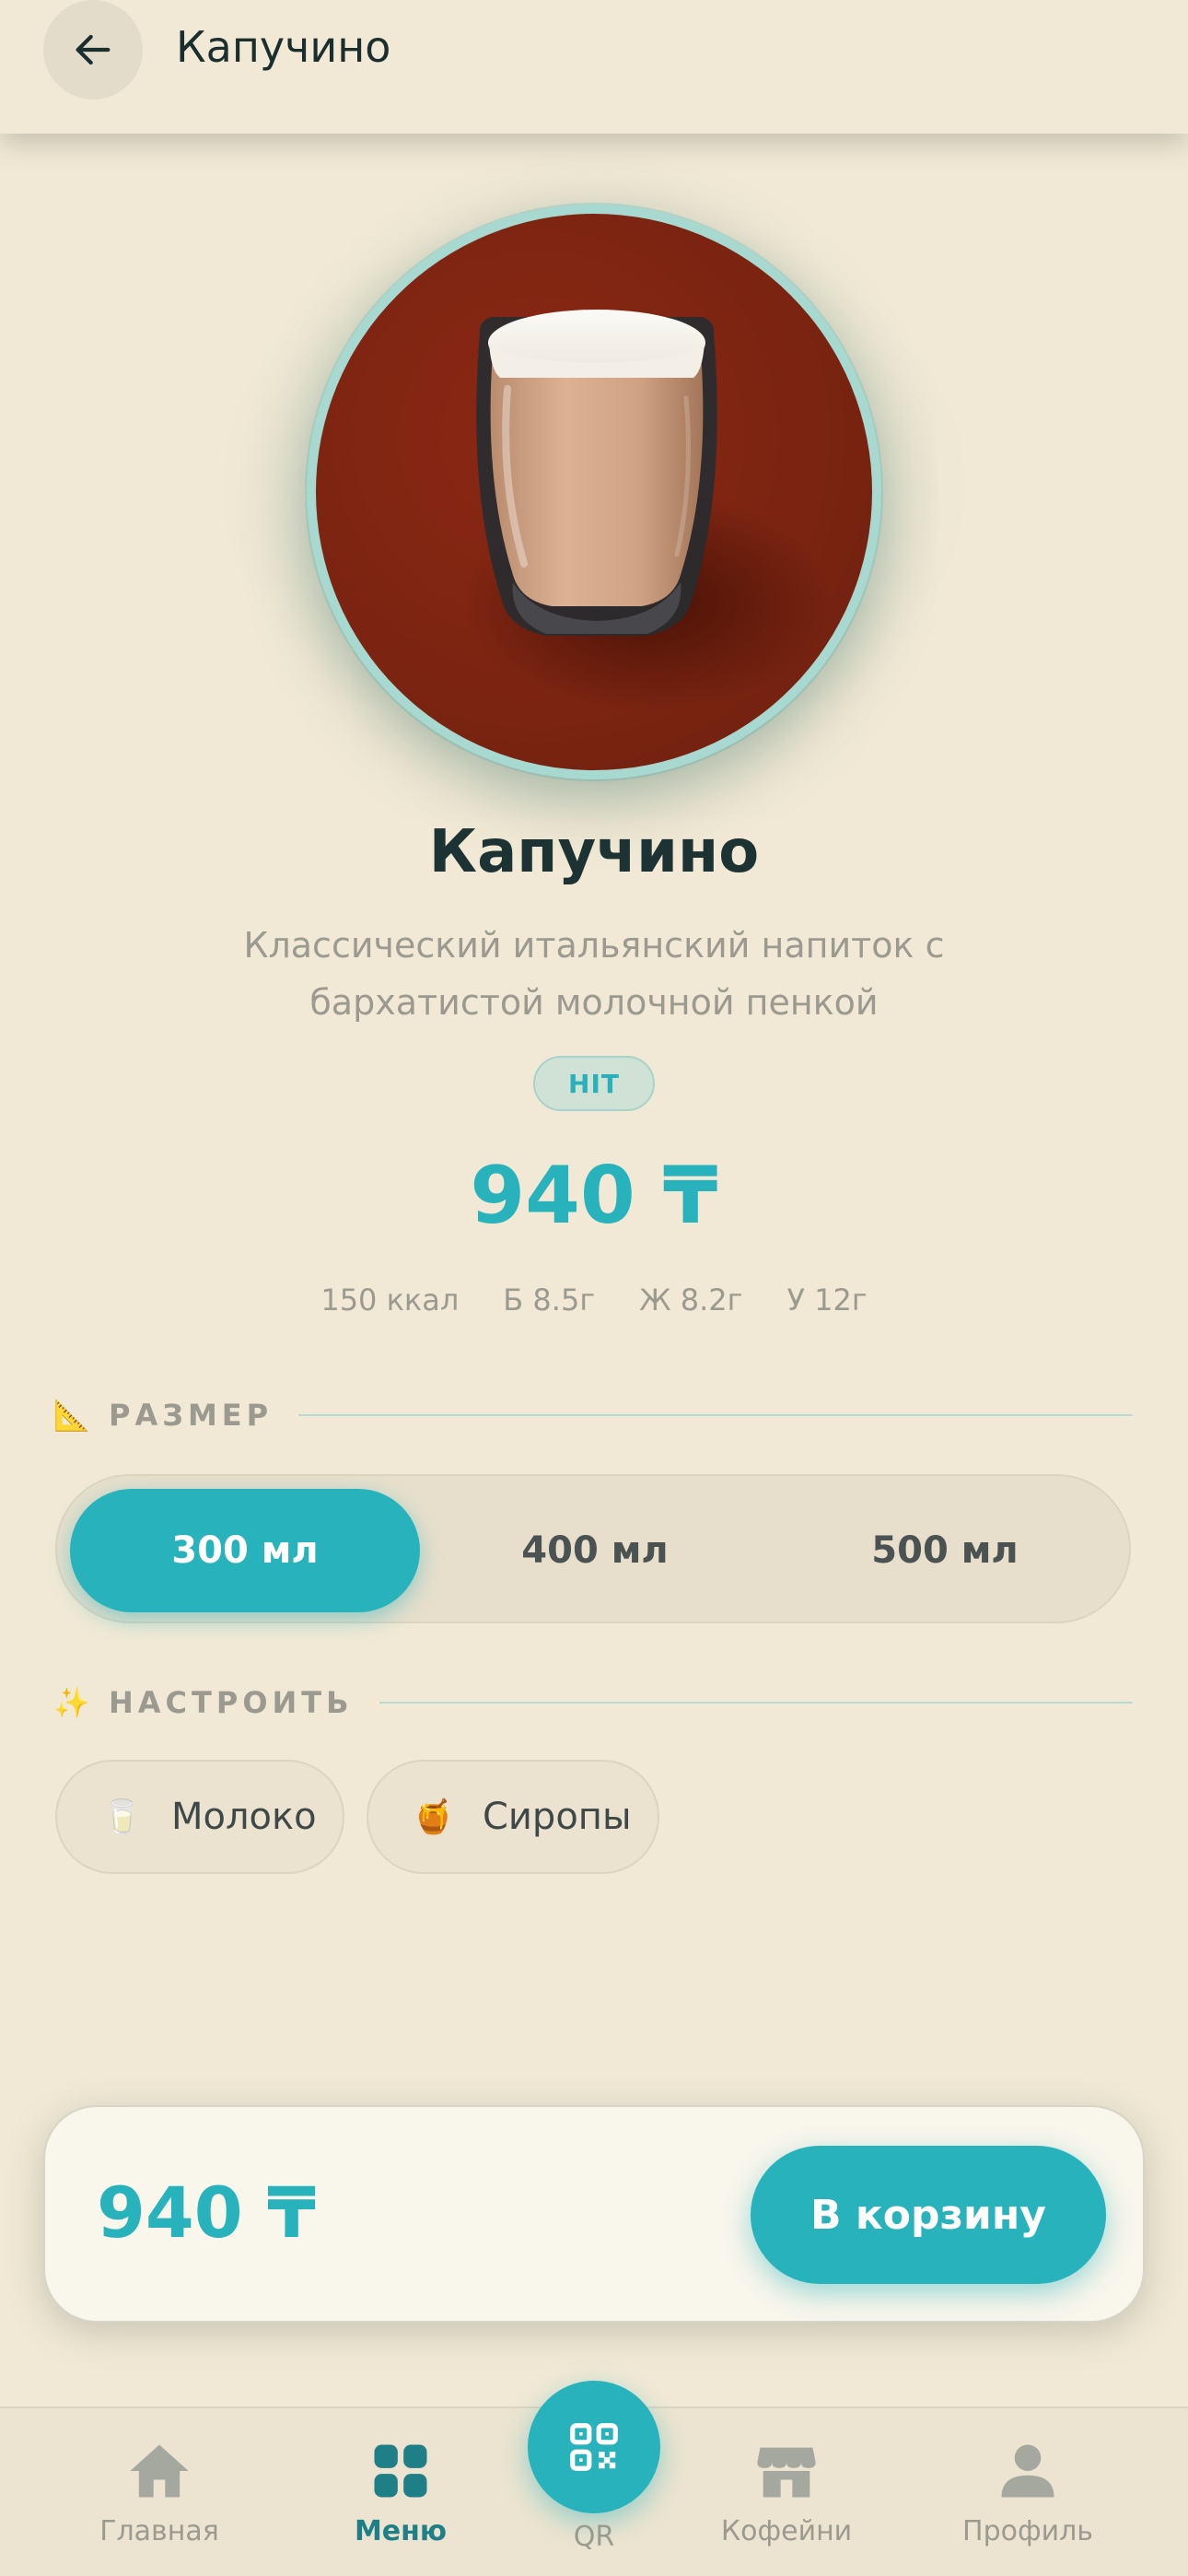 The height and width of the screenshot is (2576, 1188). I want to click on nav-coffee-shops: Кофейни, so click(787, 2500).